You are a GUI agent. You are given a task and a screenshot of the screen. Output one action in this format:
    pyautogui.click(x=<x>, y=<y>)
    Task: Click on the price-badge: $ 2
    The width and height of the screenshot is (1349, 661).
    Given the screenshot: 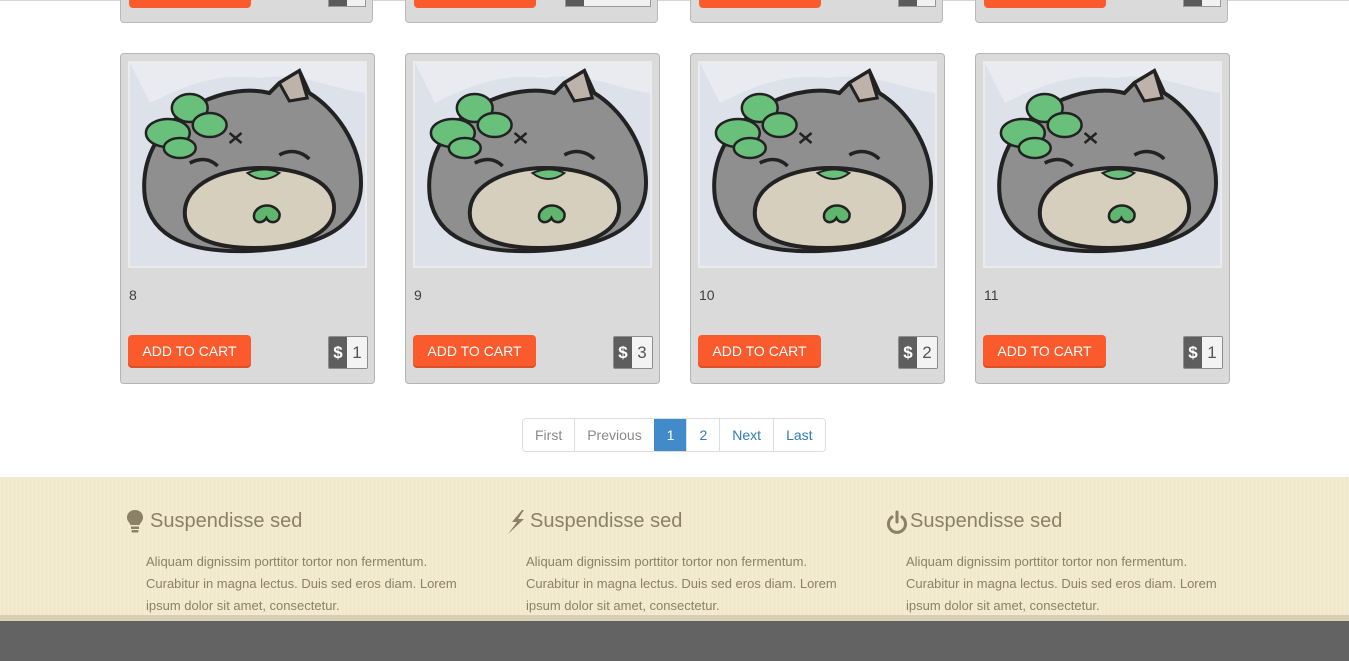 What is the action you would take?
    pyautogui.click(x=918, y=352)
    